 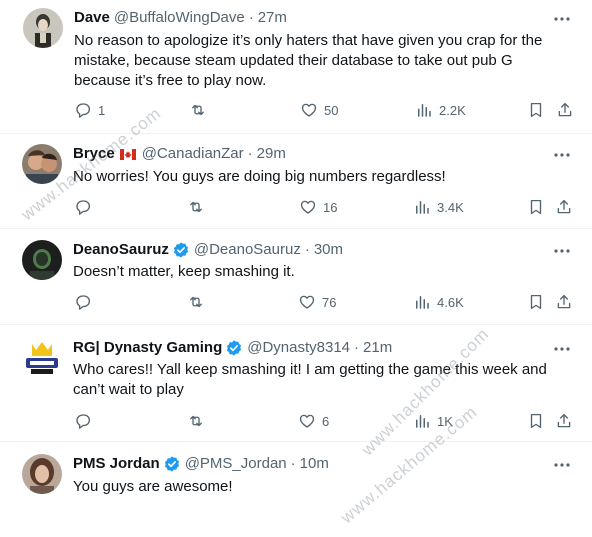 What do you see at coordinates (116, 464) in the screenshot?
I see `display-name: PMS Jordan` at bounding box center [116, 464].